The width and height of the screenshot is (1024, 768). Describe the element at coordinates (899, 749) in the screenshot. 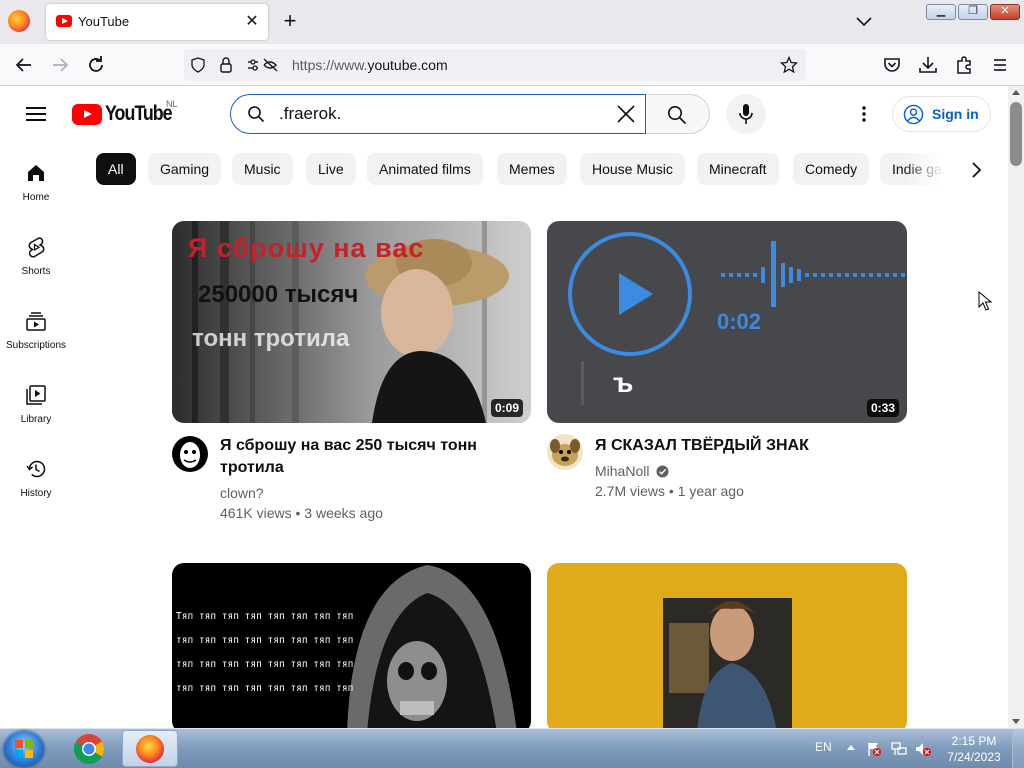

I see `network-icon` at that location.